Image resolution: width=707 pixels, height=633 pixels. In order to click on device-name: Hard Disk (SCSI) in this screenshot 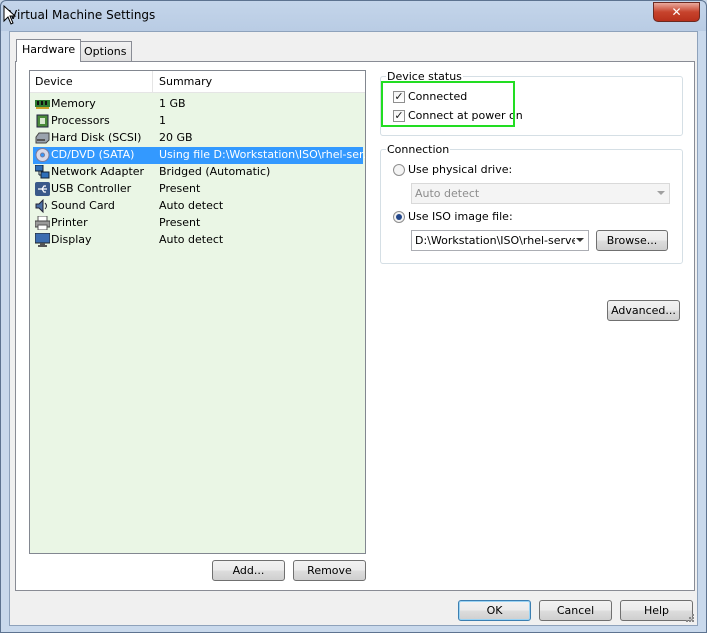, I will do `click(96, 137)`.